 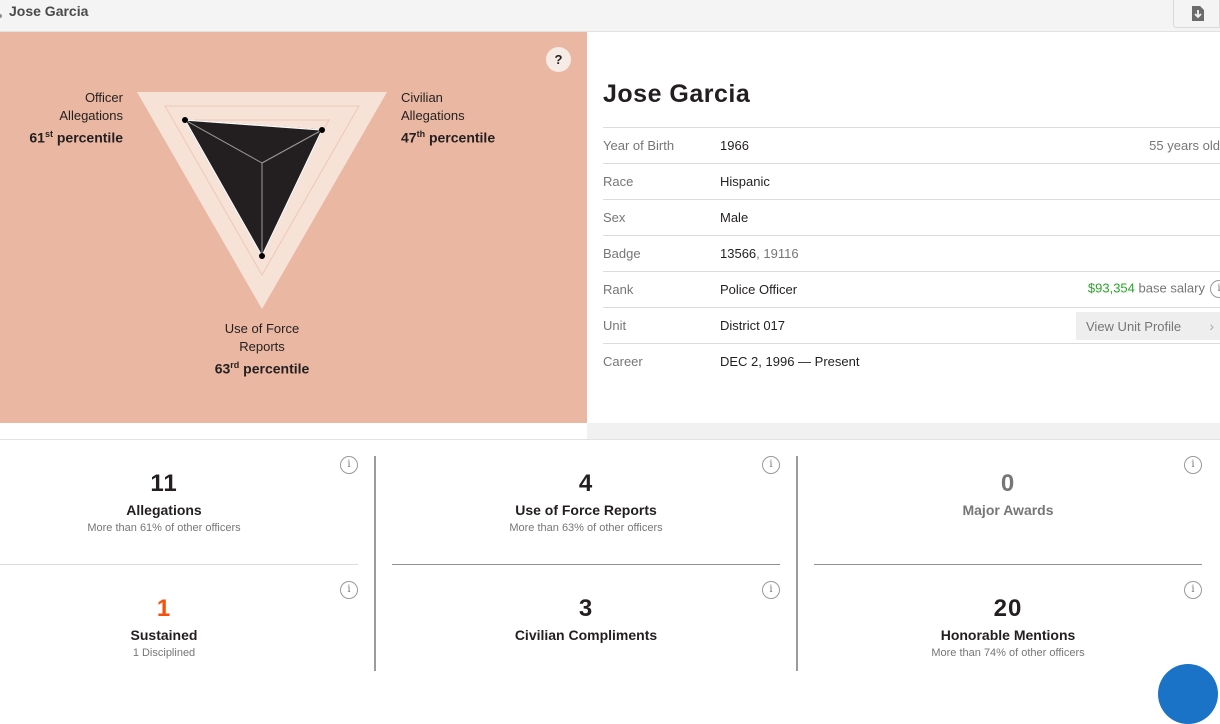 What do you see at coordinates (911, 289) in the screenshot?
I see `info-row-rank: Rank Police Officer $93,354 base salary i` at bounding box center [911, 289].